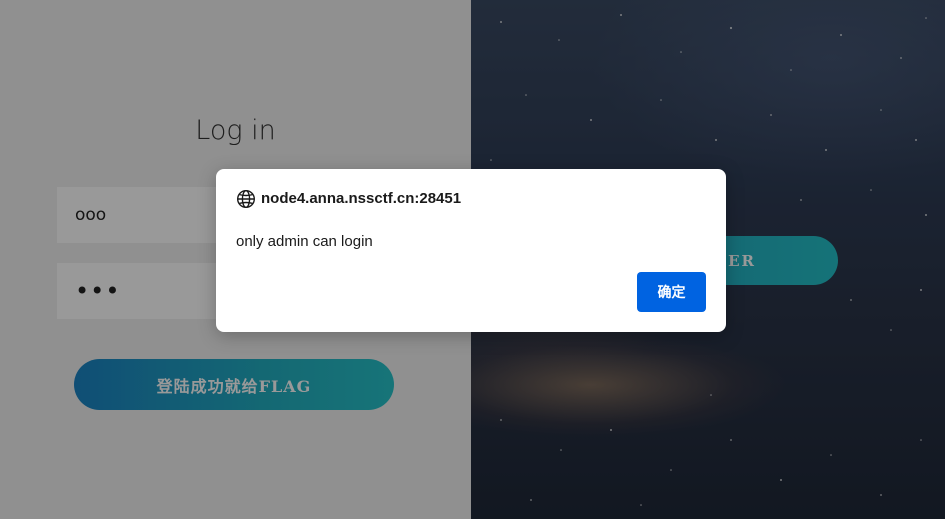 The width and height of the screenshot is (945, 519). Describe the element at coordinates (361, 198) in the screenshot. I see `dialog-origin: node4.anna.nssctf.cn:28451` at that location.